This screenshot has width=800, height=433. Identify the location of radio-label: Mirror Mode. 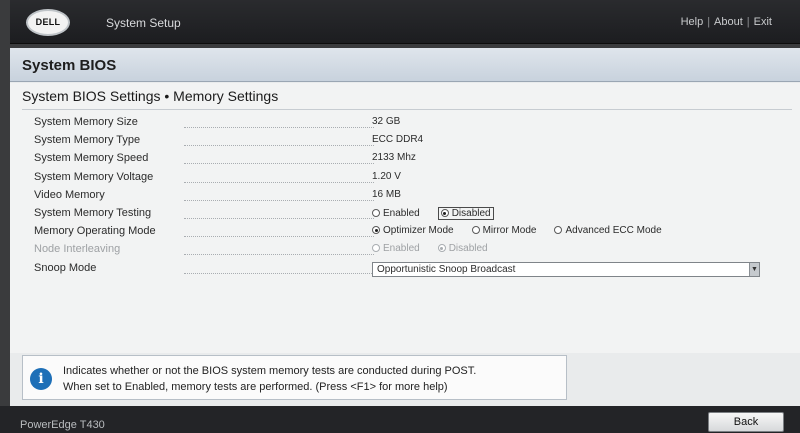
(509, 230).